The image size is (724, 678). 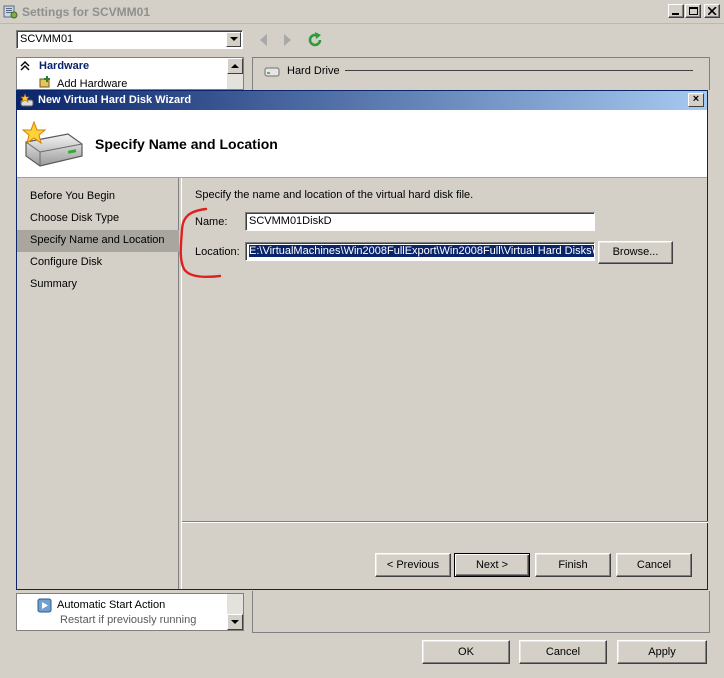 I want to click on wizard-close-button: ×, so click(x=696, y=100).